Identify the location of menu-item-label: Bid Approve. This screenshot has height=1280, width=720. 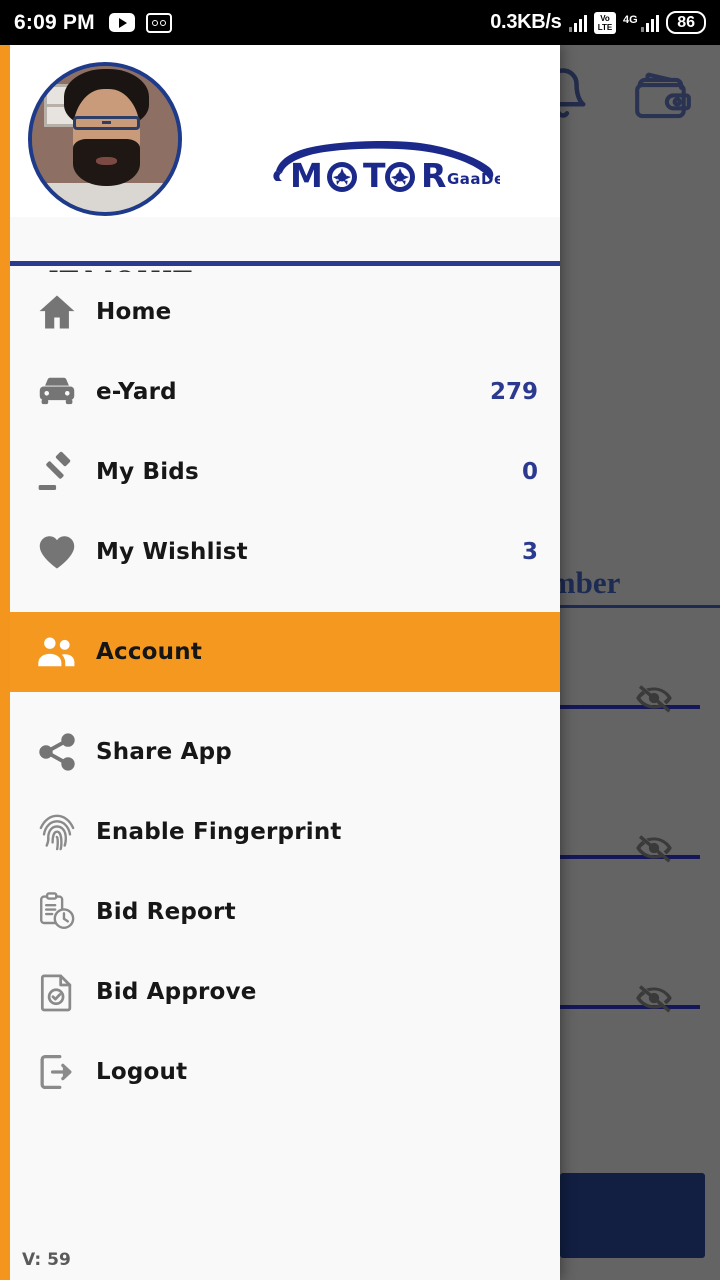
(176, 992).